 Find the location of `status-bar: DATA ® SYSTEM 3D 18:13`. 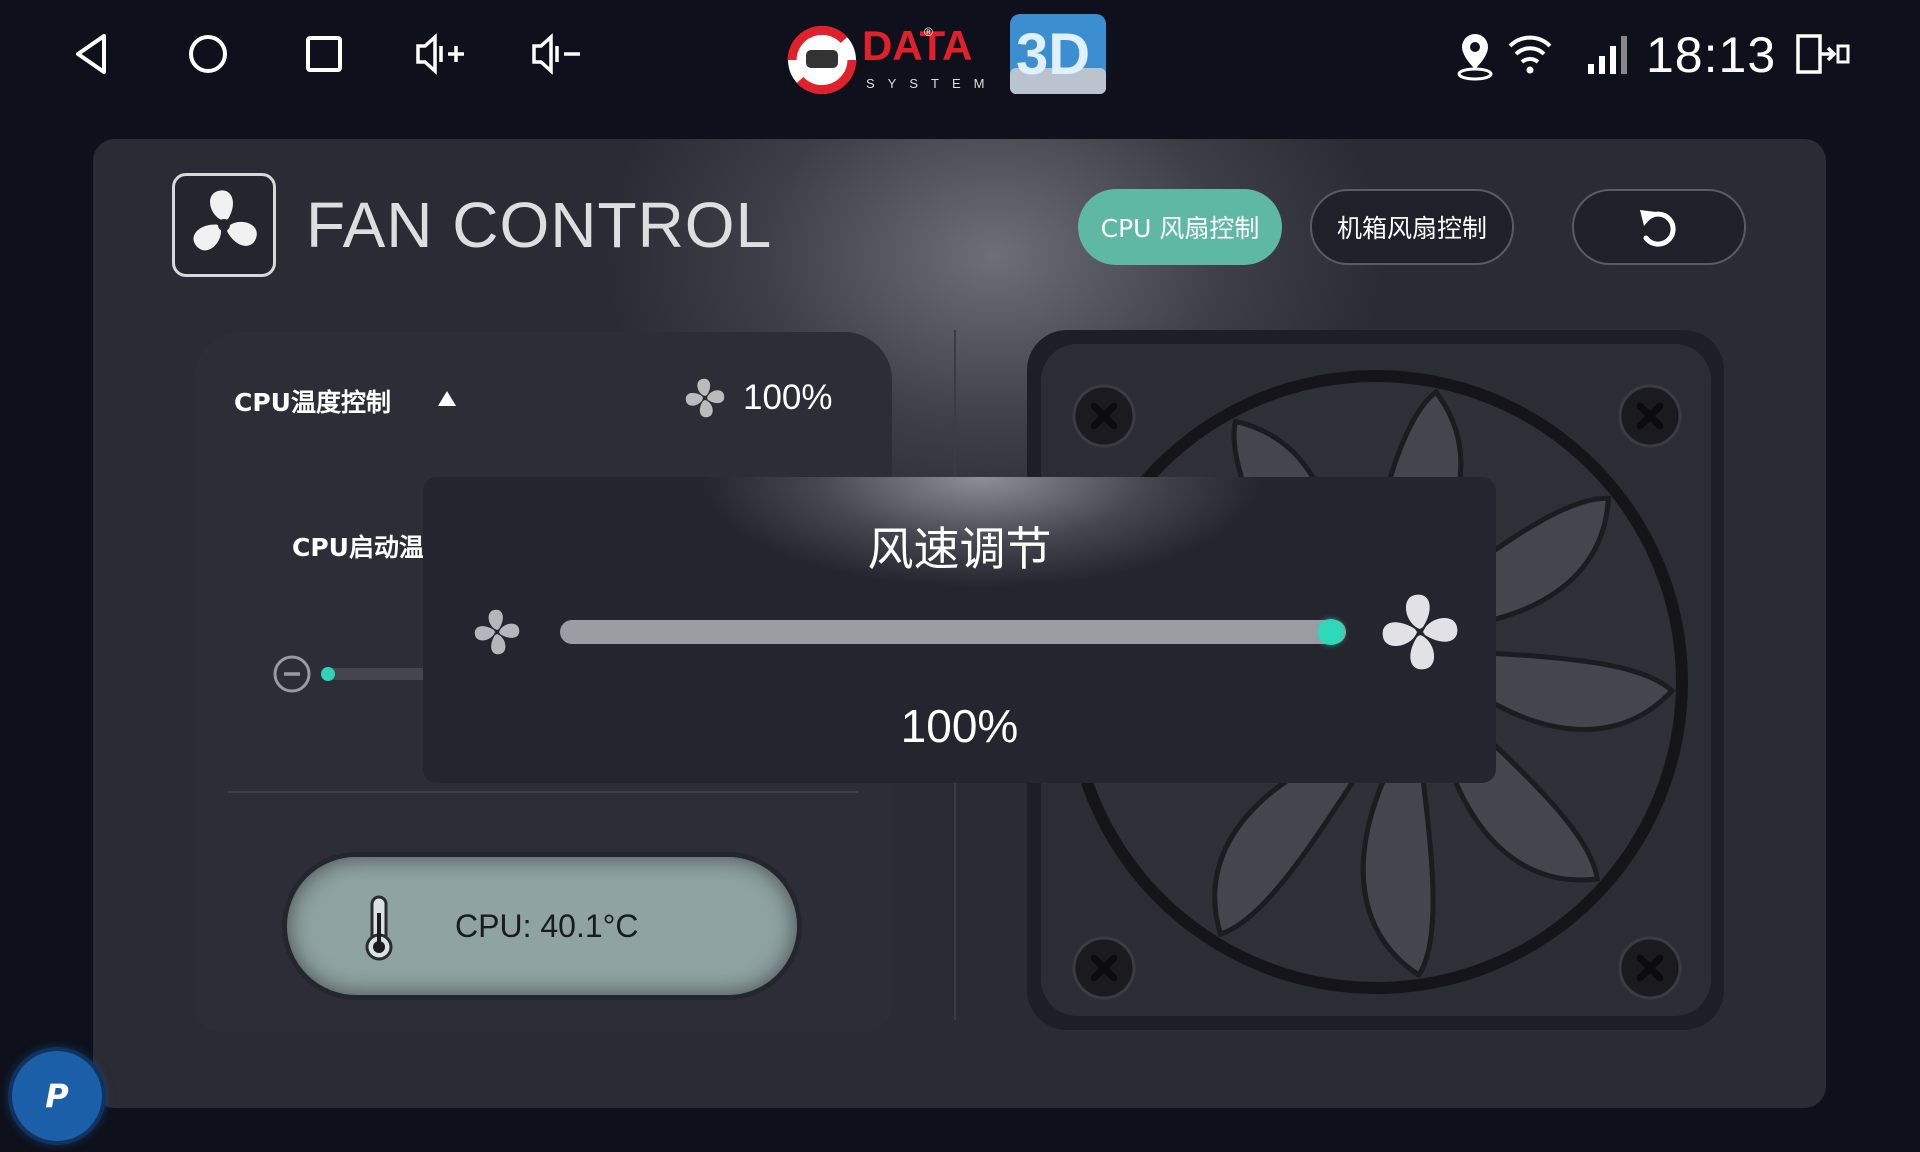

status-bar: DATA ® SYSTEM 3D 18:13 is located at coordinates (960, 55).